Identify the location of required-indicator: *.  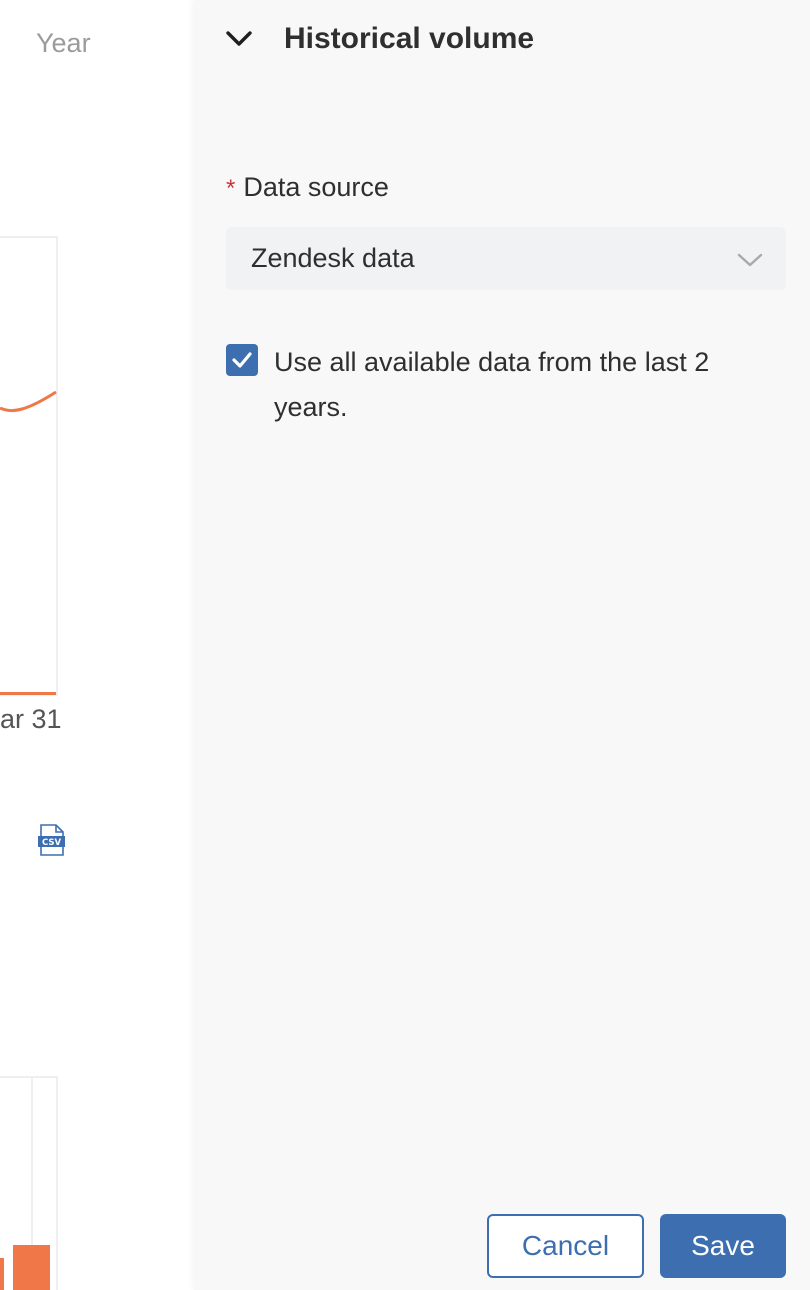
(231, 188).